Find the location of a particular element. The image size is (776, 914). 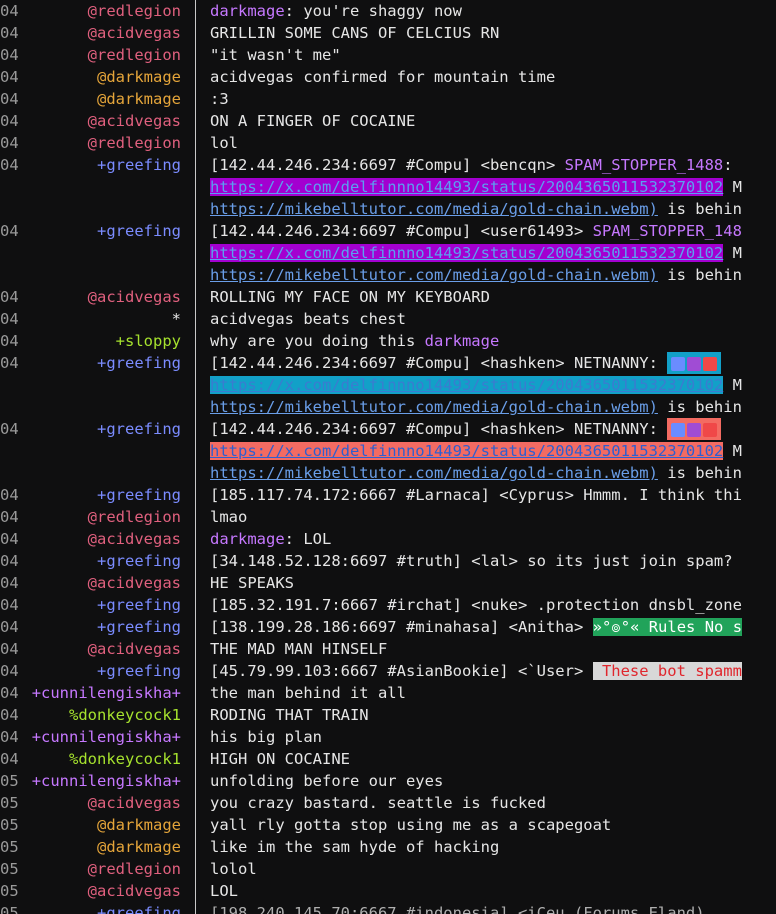

message-segment: ROLLING MY FACE ON MY KEYBOARD is located at coordinates (350, 297).